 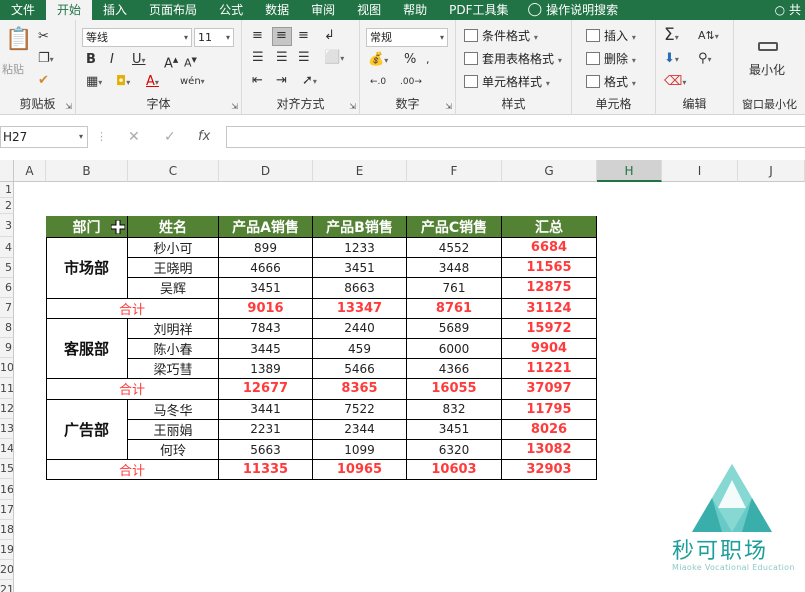 I want to click on name-box: H27 ▾, so click(x=44, y=137).